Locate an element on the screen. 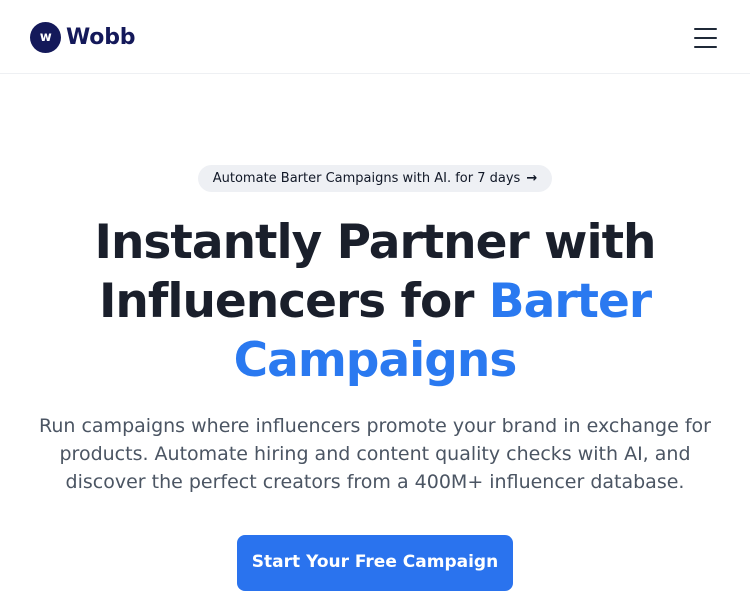 Image resolution: width=750 pixels, height=591 pixels. hamburger-menu-icon is located at coordinates (705, 38).